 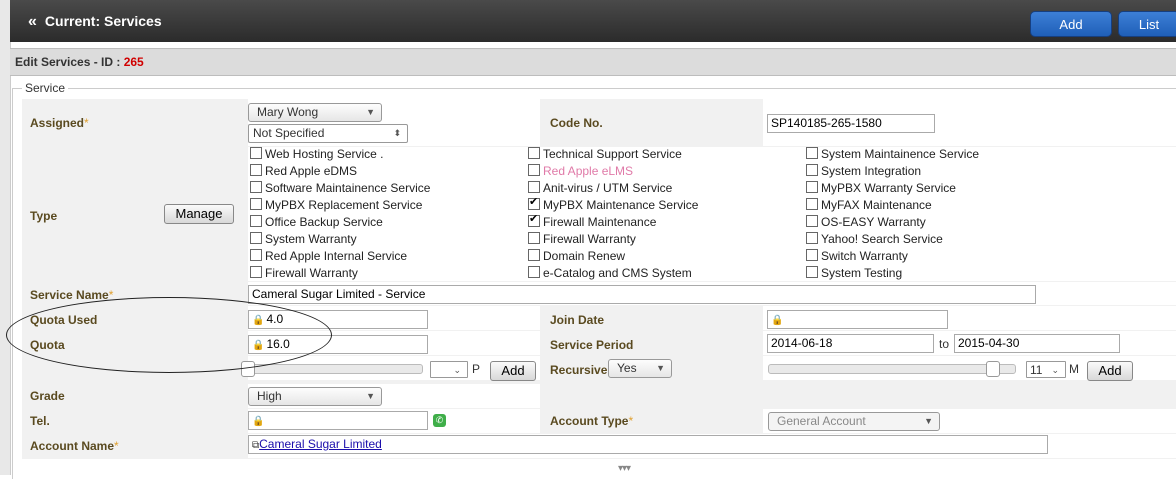 I want to click on type-checkbox-item: Red Apple eLMS, so click(x=580, y=171).